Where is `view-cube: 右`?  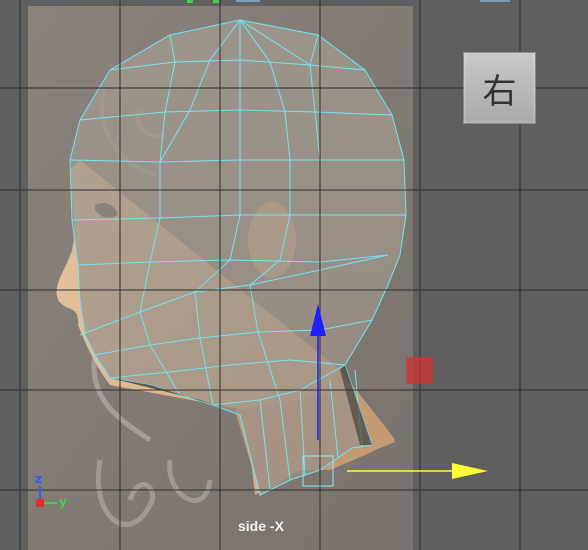
view-cube: 右 is located at coordinates (499, 88).